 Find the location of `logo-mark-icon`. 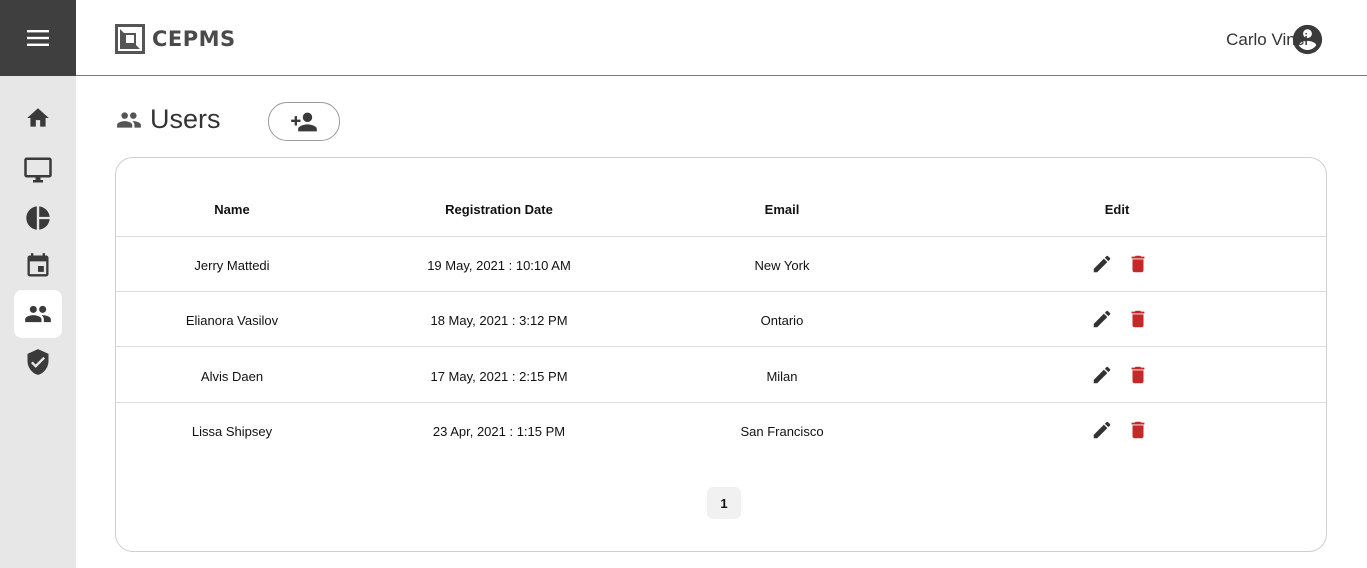

logo-mark-icon is located at coordinates (130, 39).